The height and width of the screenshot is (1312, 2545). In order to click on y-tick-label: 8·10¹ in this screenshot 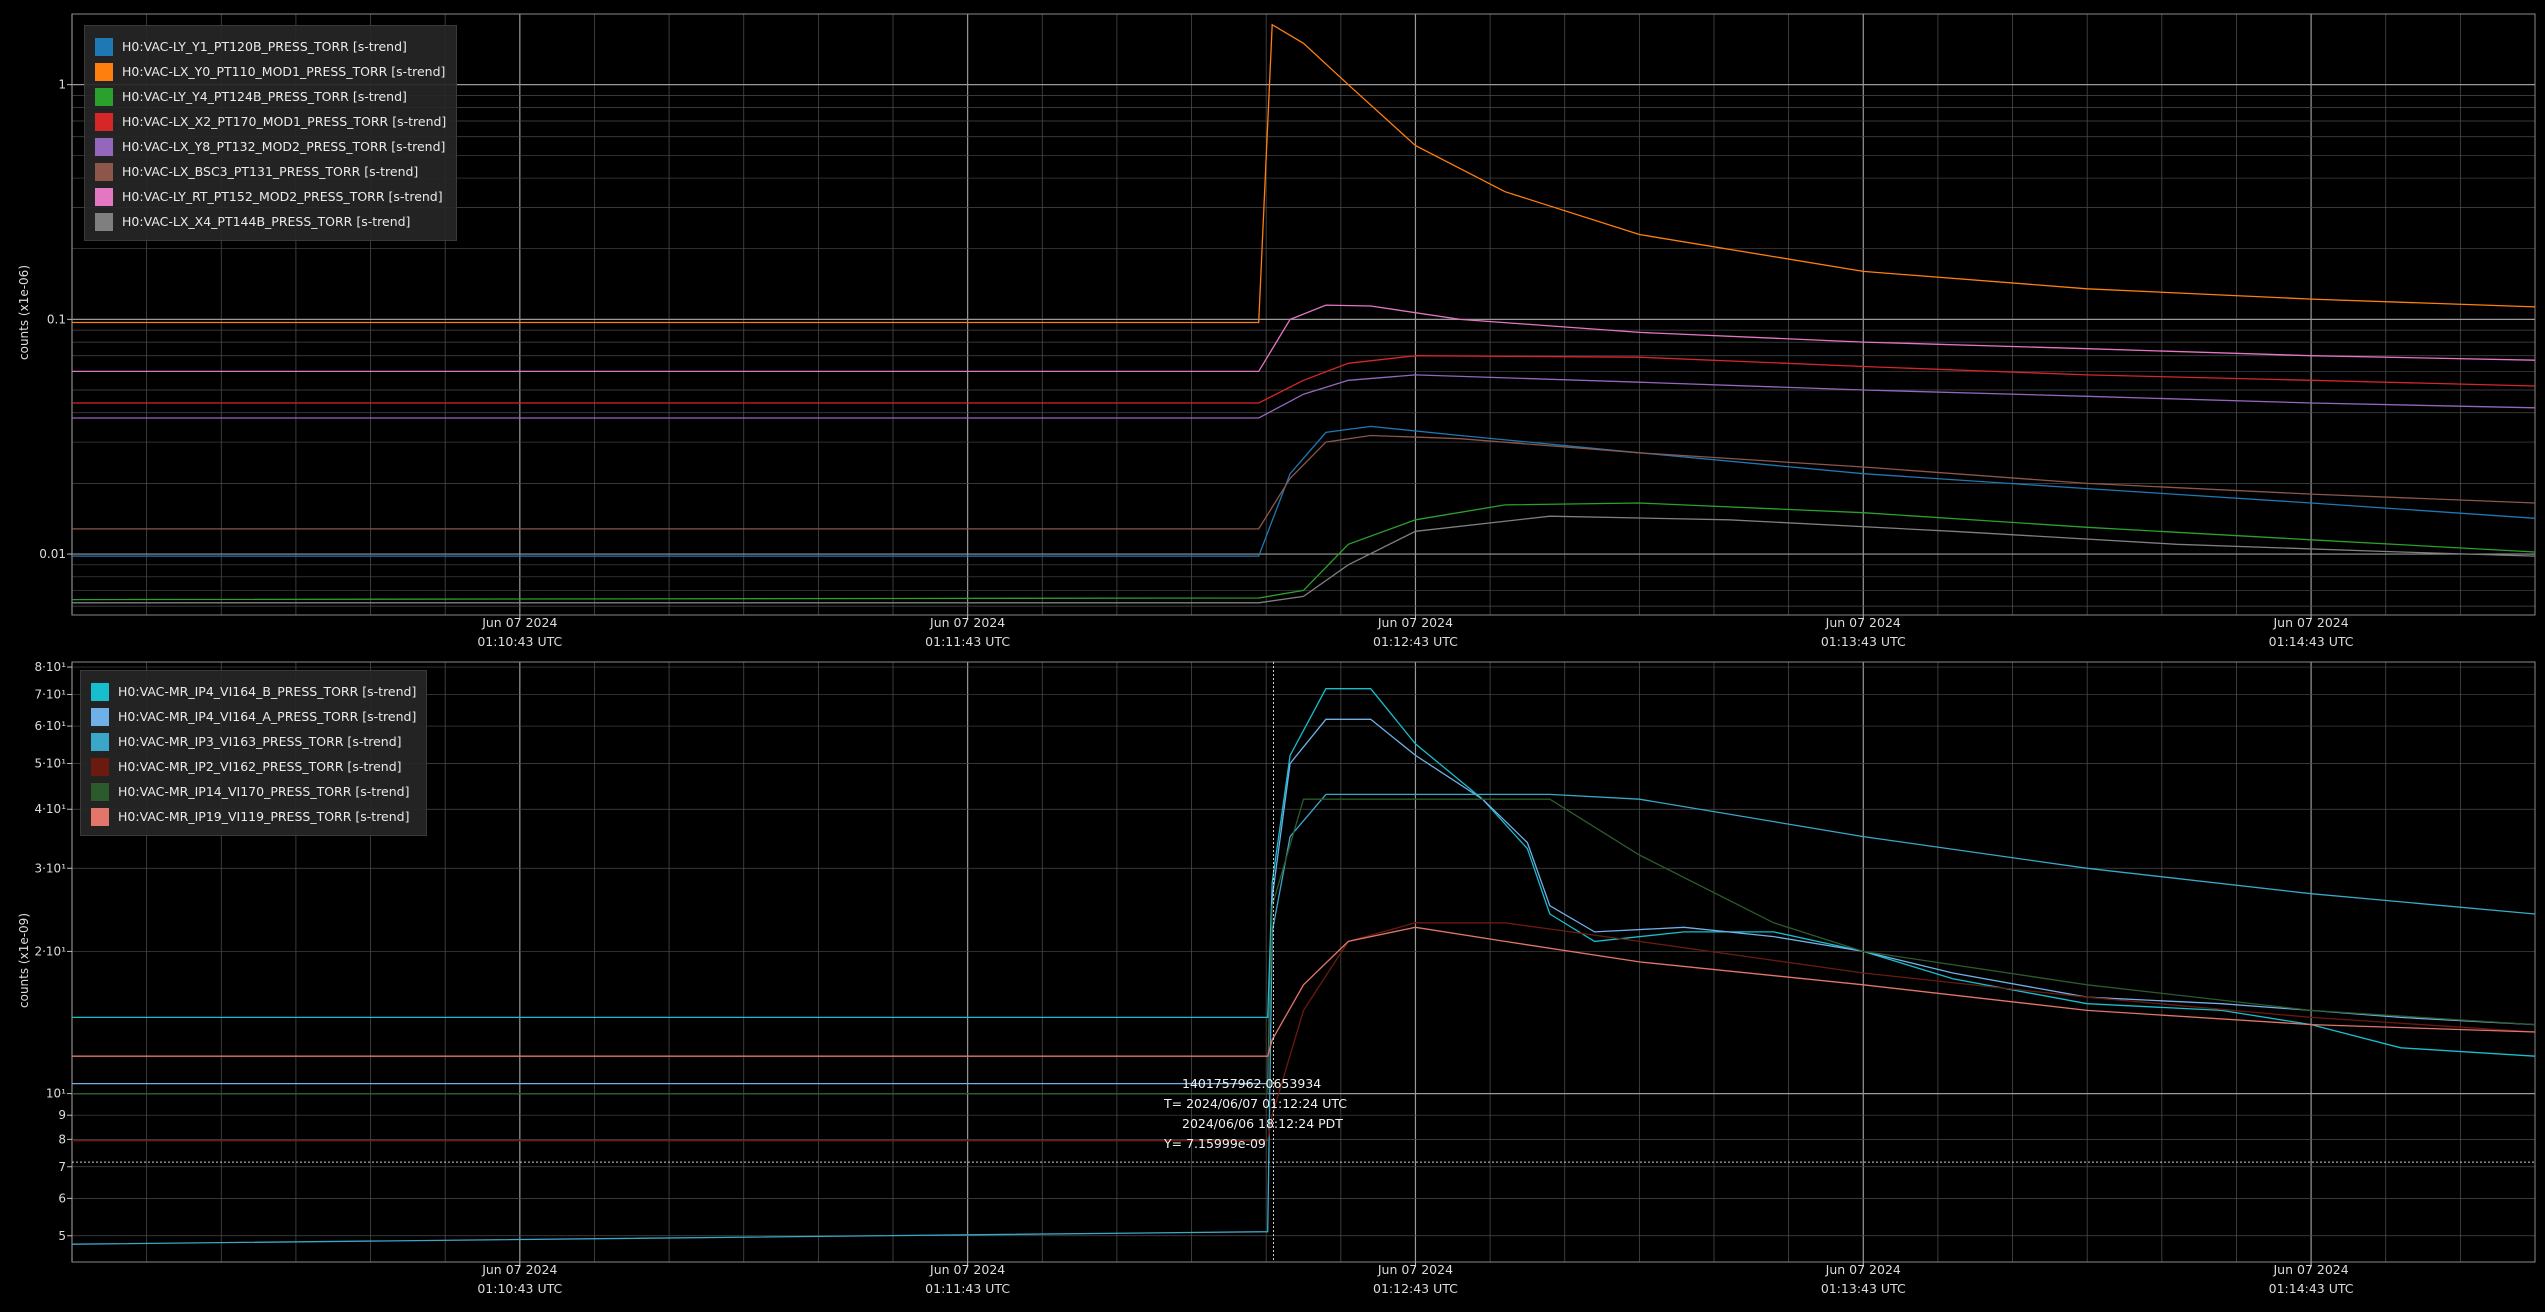, I will do `click(50, 667)`.